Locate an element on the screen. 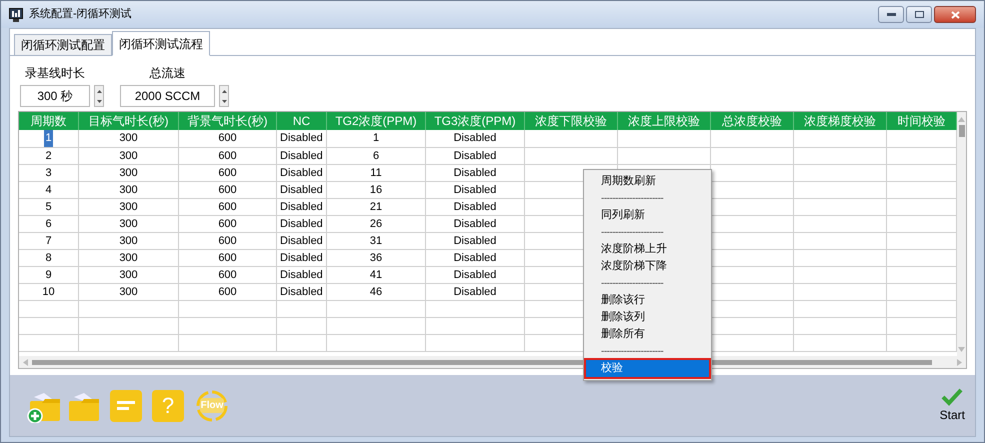 This screenshot has height=443, width=985. number-field: 300 秒 is located at coordinates (55, 96).